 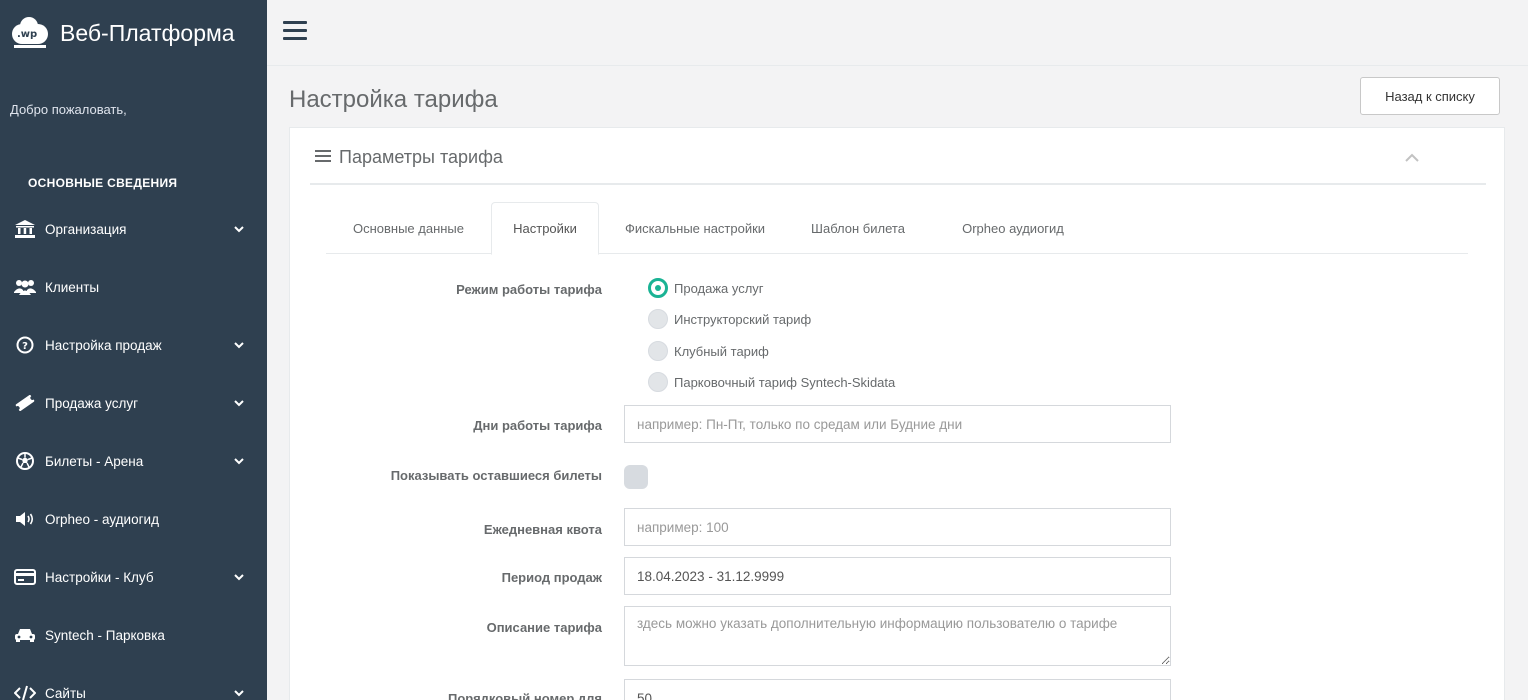 What do you see at coordinates (898, 156) in the screenshot?
I see `panel-header: Параметры тарифа` at bounding box center [898, 156].